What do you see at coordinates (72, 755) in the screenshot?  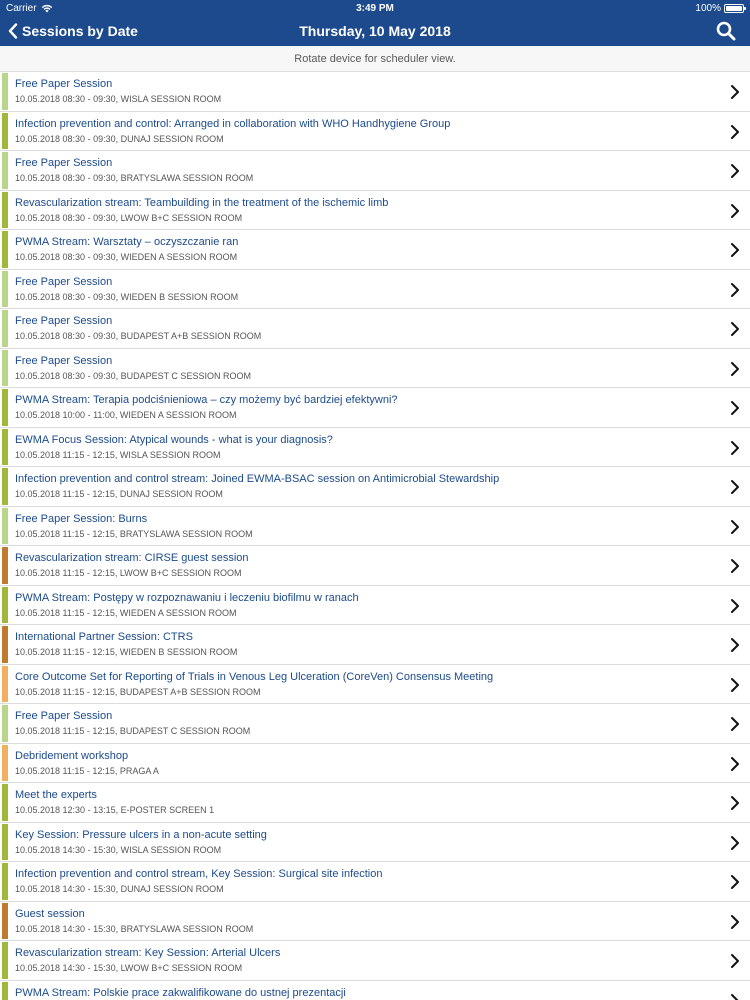 I see `session-title: Debridement workshop` at bounding box center [72, 755].